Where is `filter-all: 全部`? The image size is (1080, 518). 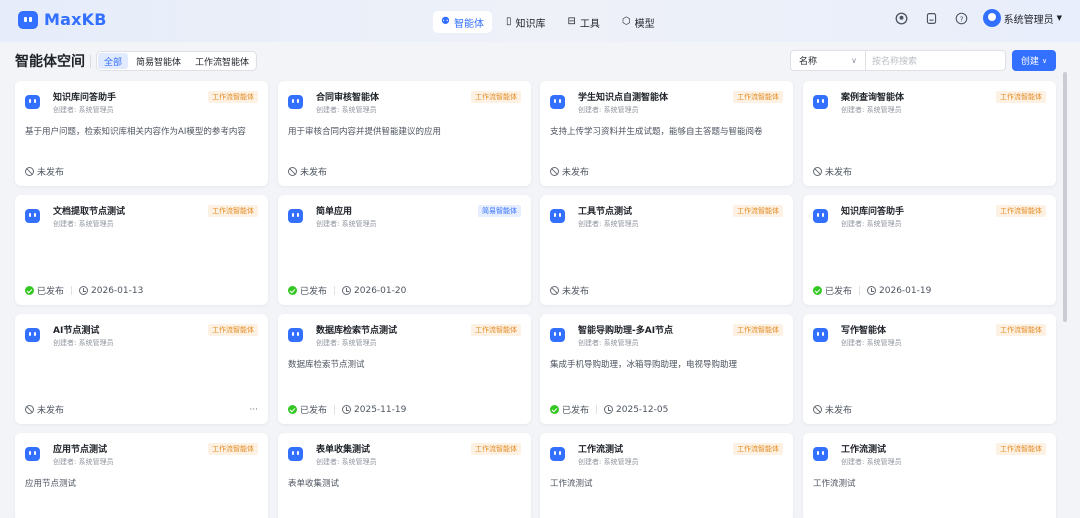
filter-all: 全部 is located at coordinates (113, 61).